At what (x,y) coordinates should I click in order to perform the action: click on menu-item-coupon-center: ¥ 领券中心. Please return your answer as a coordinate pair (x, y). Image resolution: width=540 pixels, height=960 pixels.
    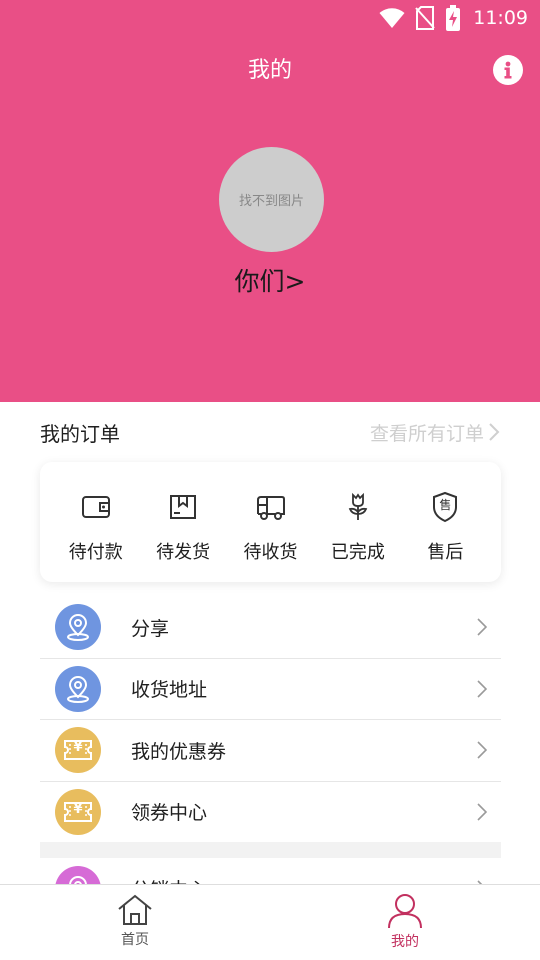
    Looking at the image, I should click on (270, 812).